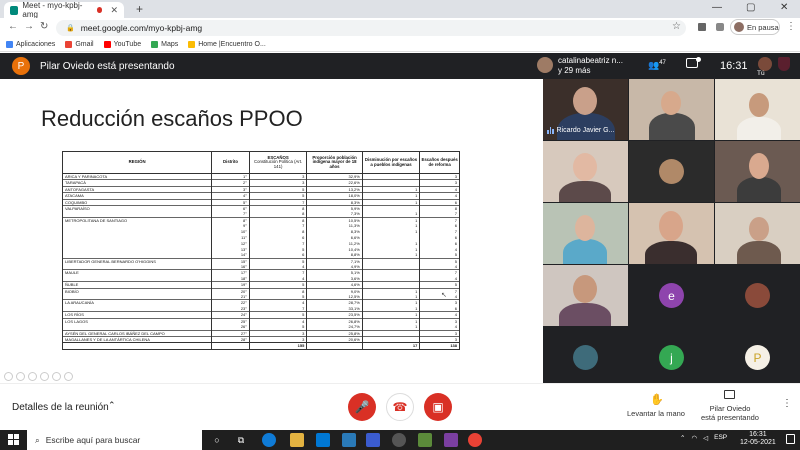  I want to click on participant-tile: P, so click(757, 357).